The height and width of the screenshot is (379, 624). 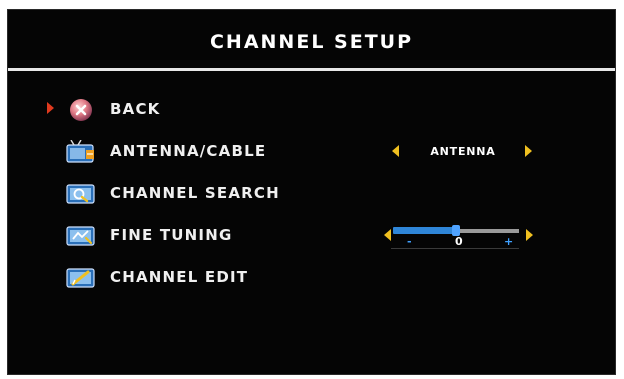 What do you see at coordinates (311, 279) in the screenshot?
I see `menu-item-channel-edit: CHANNEL EDIT` at bounding box center [311, 279].